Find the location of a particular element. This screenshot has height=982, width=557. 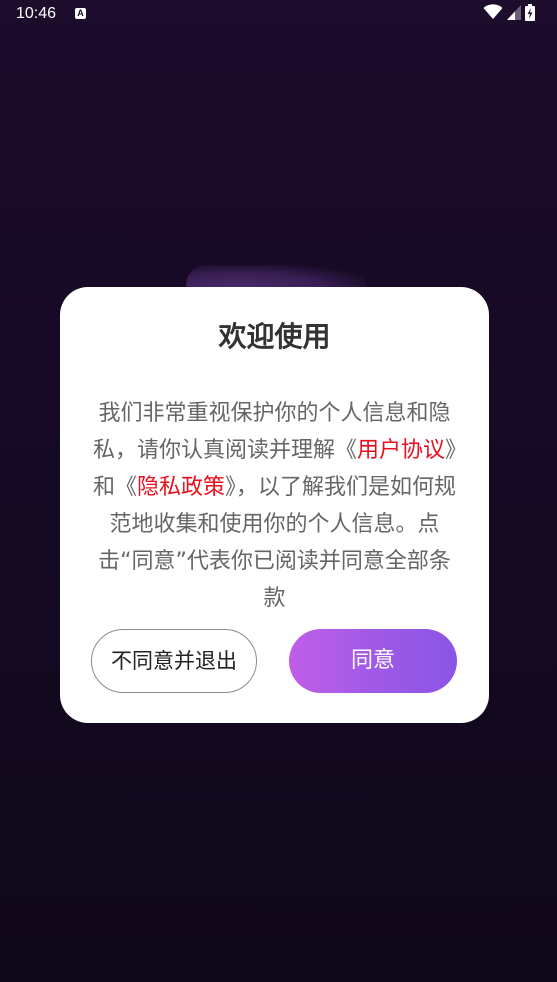

status-bar: 10:46 A is located at coordinates (278, 14).